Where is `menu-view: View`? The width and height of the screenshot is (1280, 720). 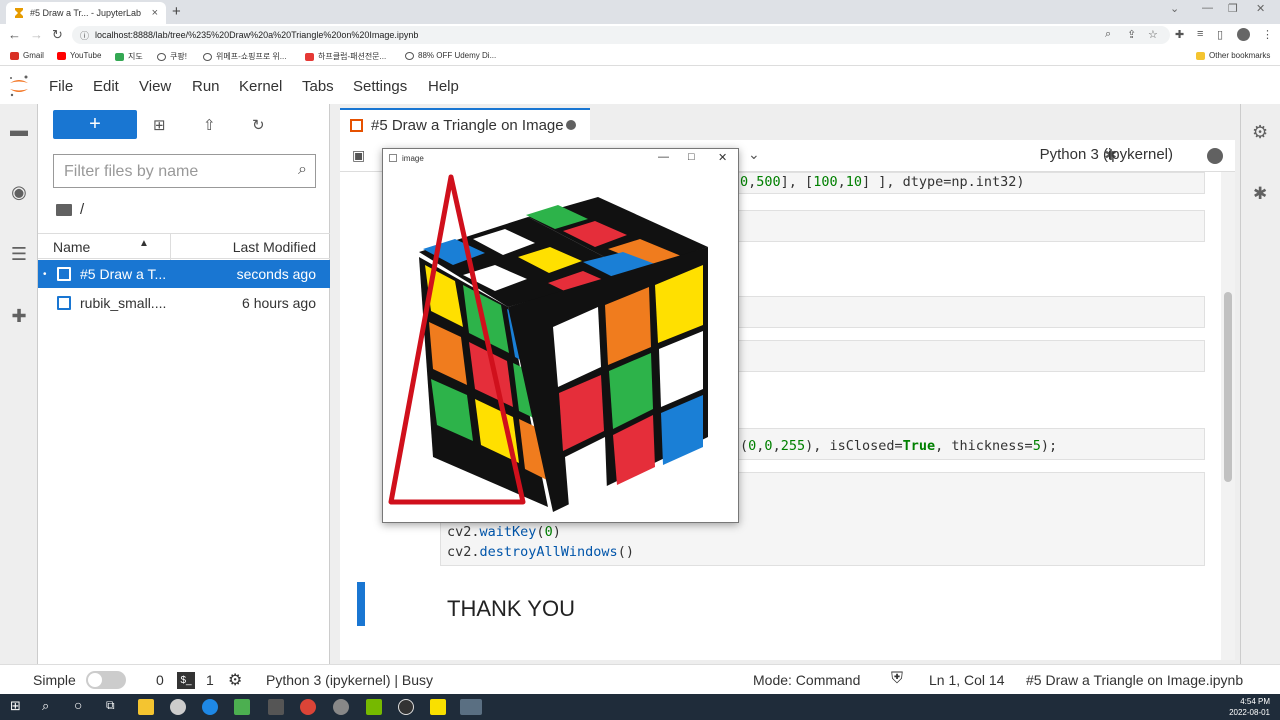
menu-view: View is located at coordinates (155, 86).